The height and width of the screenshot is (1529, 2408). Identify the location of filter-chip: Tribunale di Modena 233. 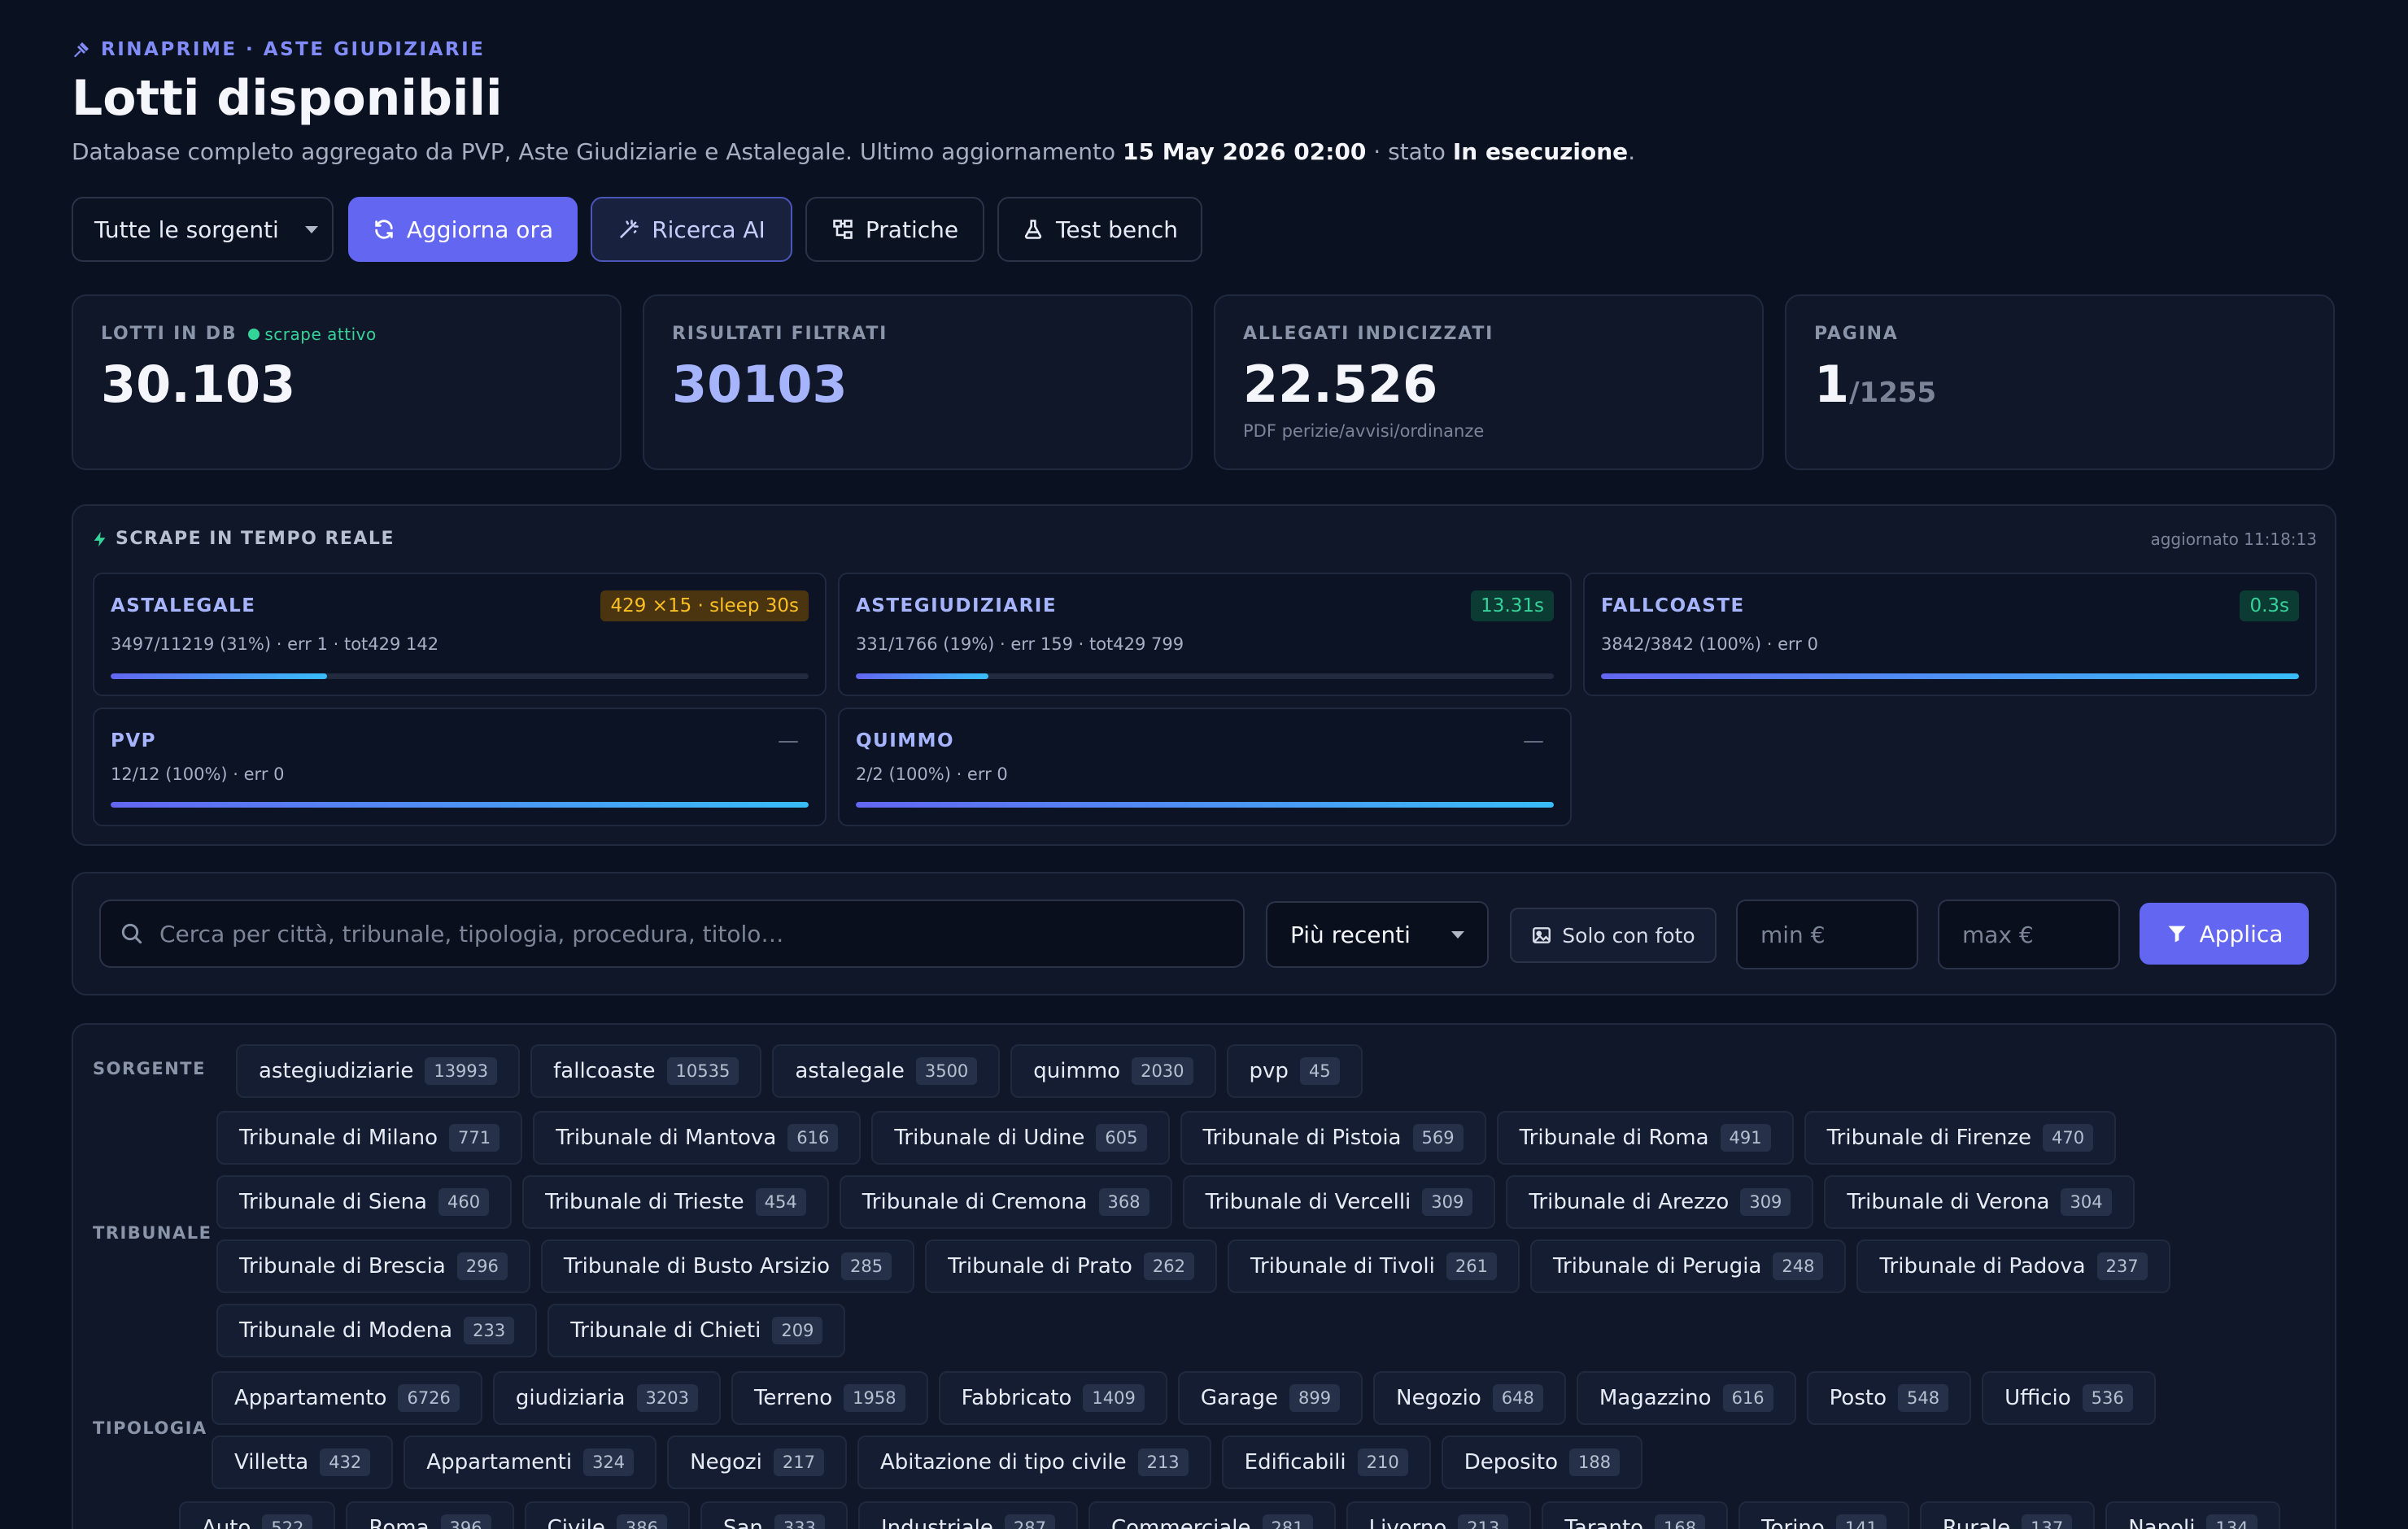
(377, 1330).